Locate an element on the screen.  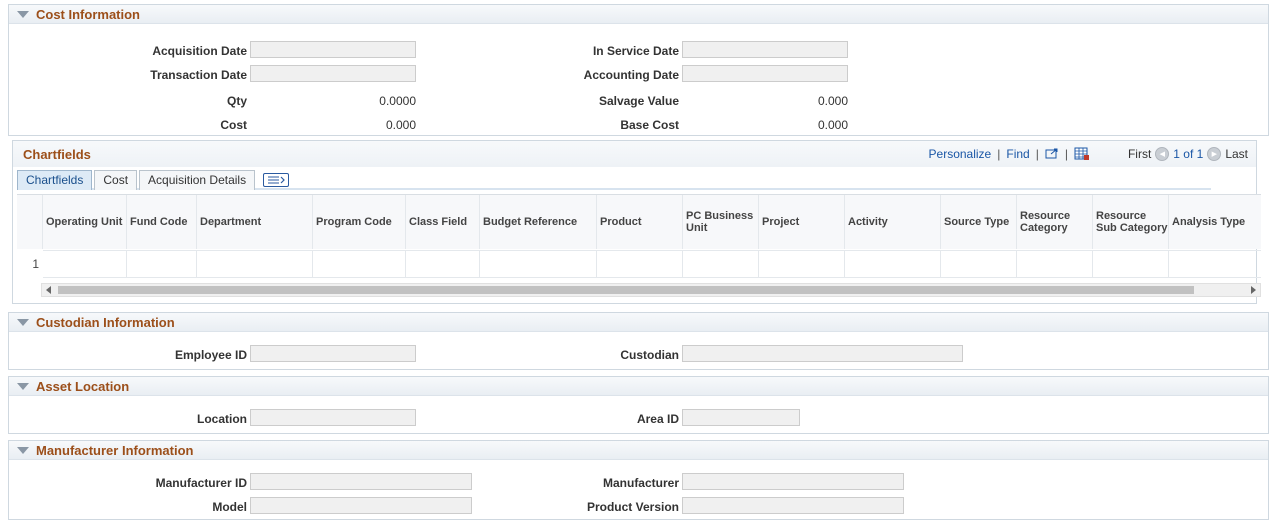
cell-department is located at coordinates (255, 264).